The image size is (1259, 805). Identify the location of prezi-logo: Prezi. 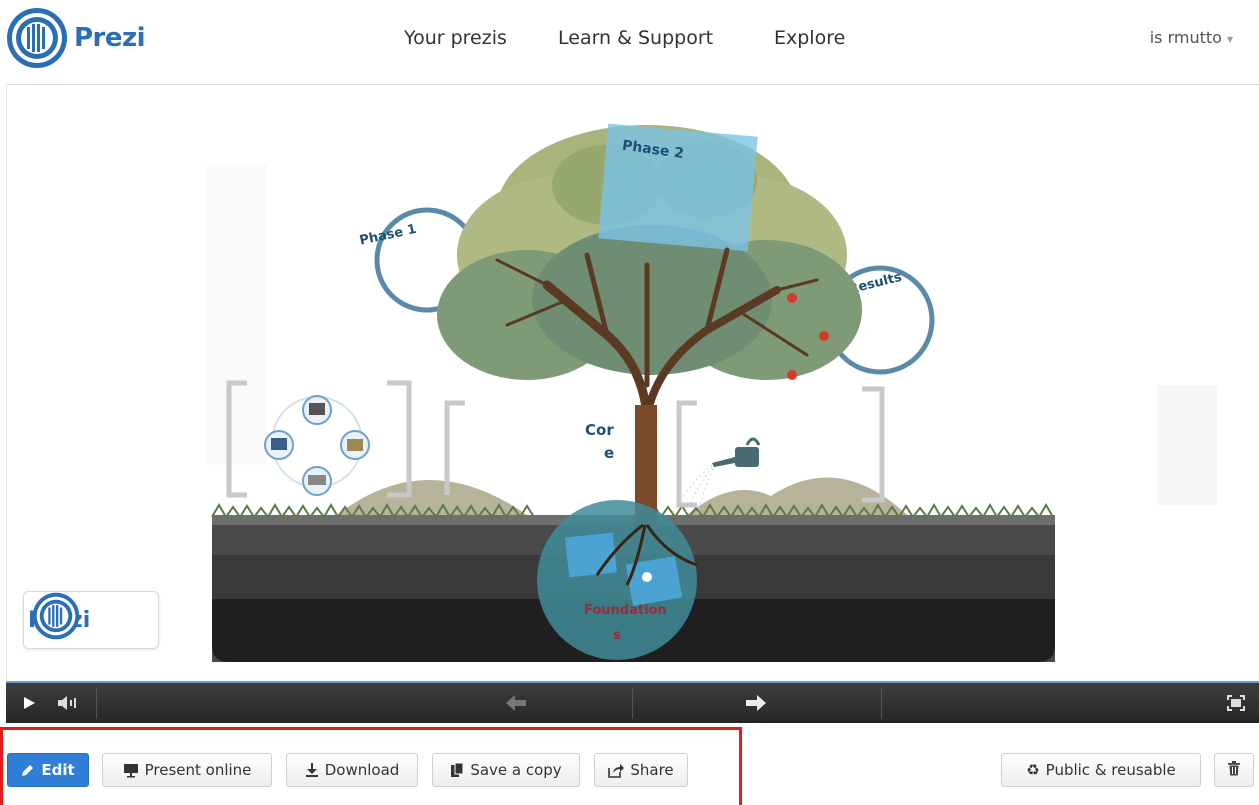
(76, 38).